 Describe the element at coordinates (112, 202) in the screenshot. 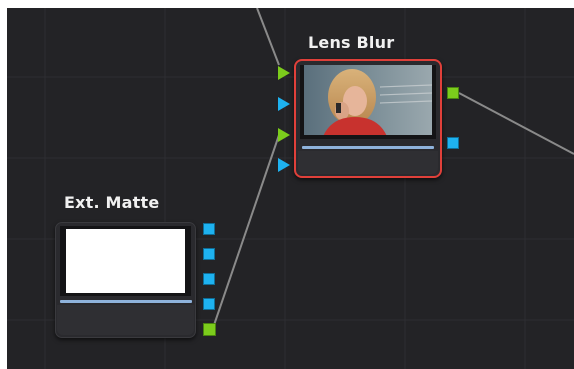

I see `ext-matte-title: Ext. Matte` at that location.